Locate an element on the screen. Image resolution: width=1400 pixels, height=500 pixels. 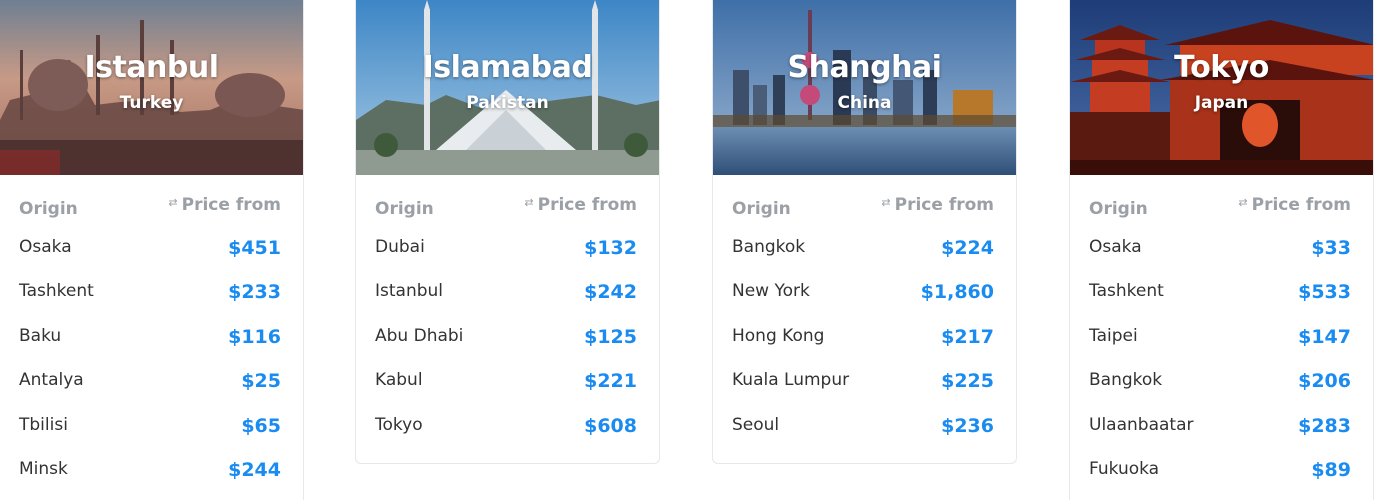
route-row: Taipei $147 is located at coordinates (1221, 342).